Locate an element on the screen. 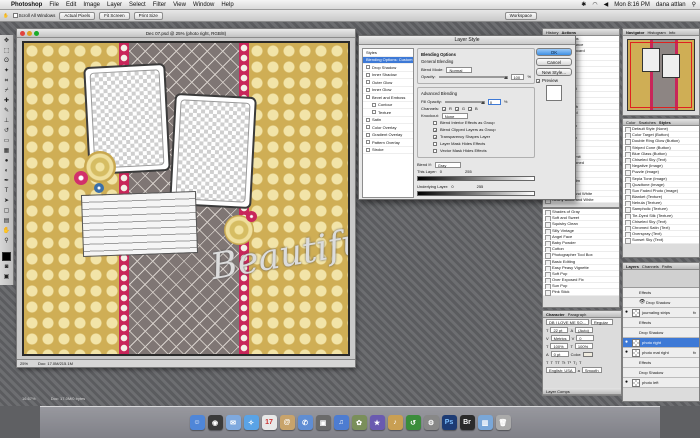 This screenshot has width=700, height=438. journaling-strips is located at coordinates (139, 224).